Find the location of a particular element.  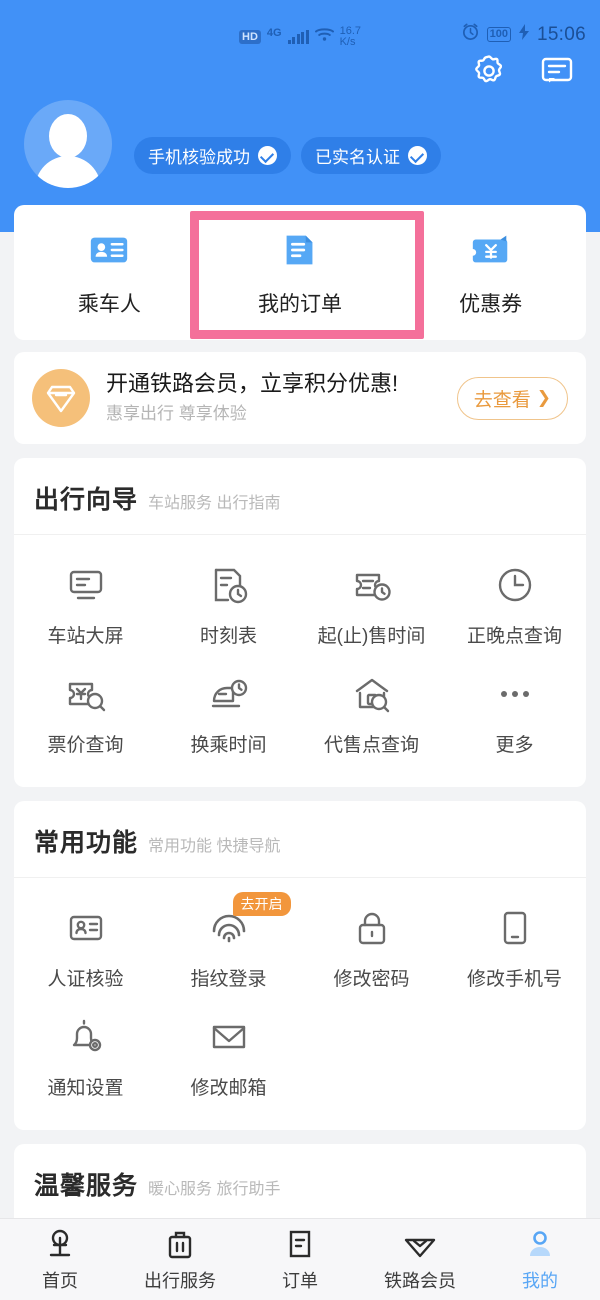

tab-label: 铁路会员 is located at coordinates (420, 1280).